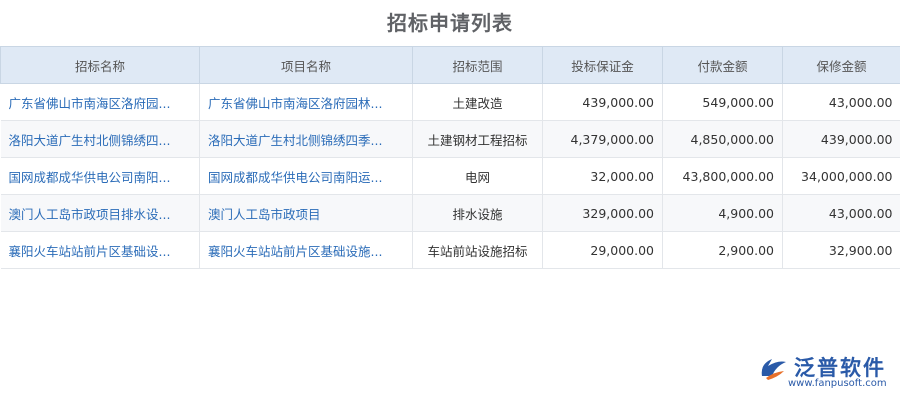 Image resolution: width=900 pixels, height=400 pixels. I want to click on warranty-cell: 34,000,000.00, so click(841, 176).